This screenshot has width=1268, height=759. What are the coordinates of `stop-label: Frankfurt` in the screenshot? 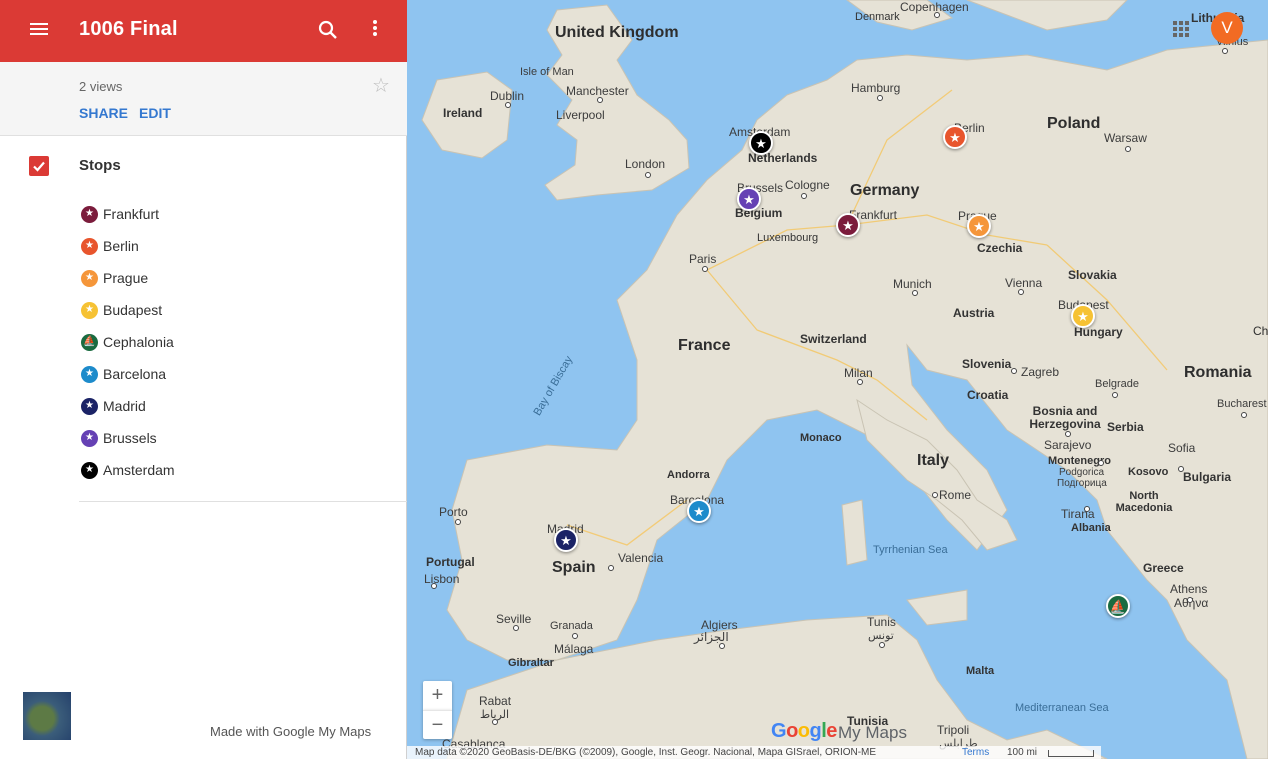 It's located at (131, 214).